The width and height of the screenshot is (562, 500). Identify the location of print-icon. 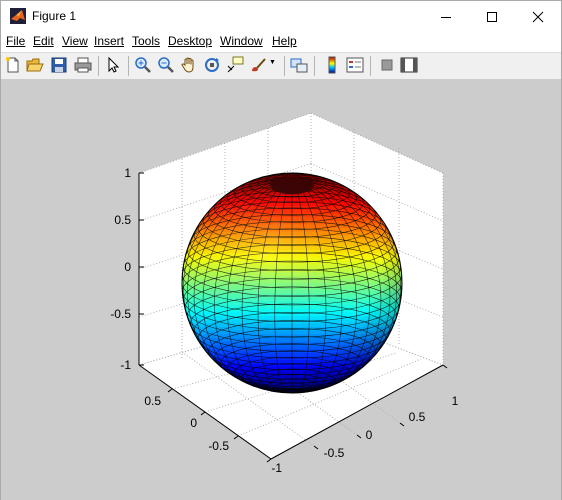
(83, 65).